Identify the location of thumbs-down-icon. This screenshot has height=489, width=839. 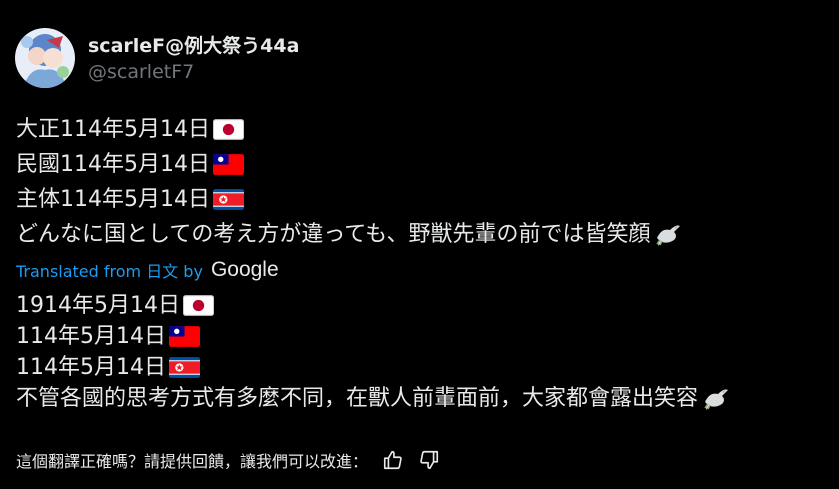
(429, 460).